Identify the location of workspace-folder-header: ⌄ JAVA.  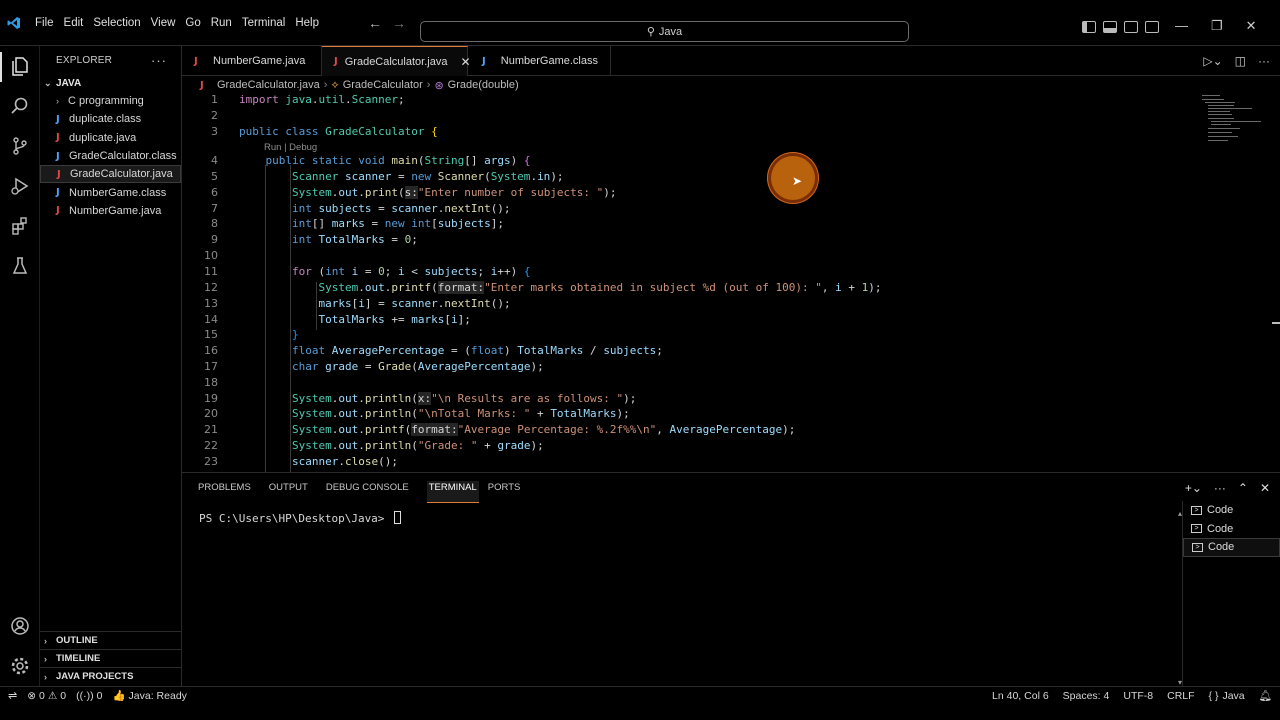
(110, 83).